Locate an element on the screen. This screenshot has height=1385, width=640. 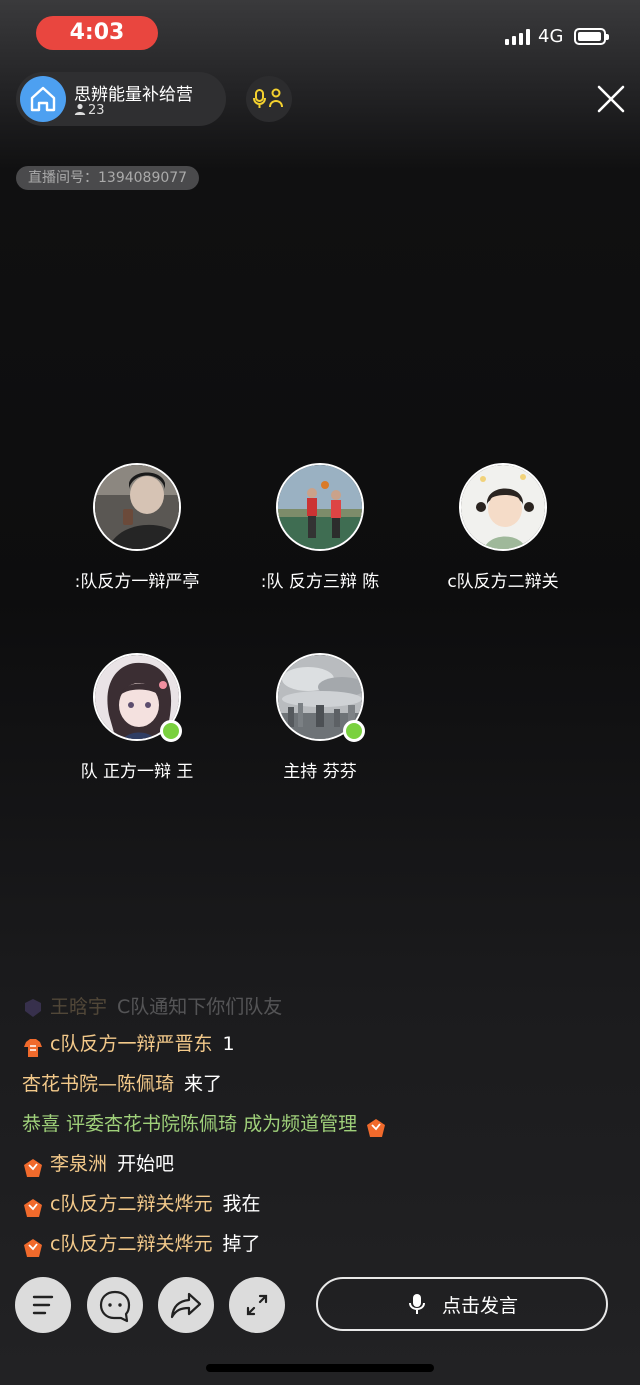
network-type: 4G is located at coordinates (551, 36).